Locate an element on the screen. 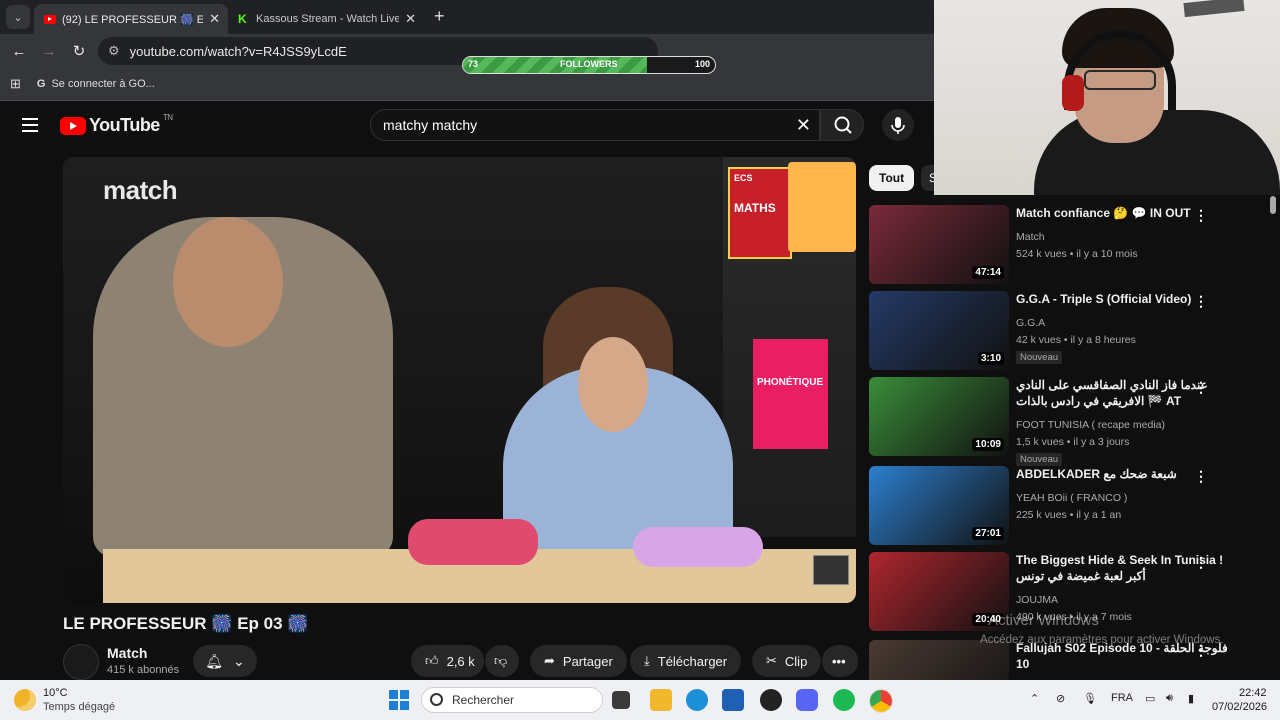 The image size is (1280, 720). file-explorer-icon is located at coordinates (661, 700).